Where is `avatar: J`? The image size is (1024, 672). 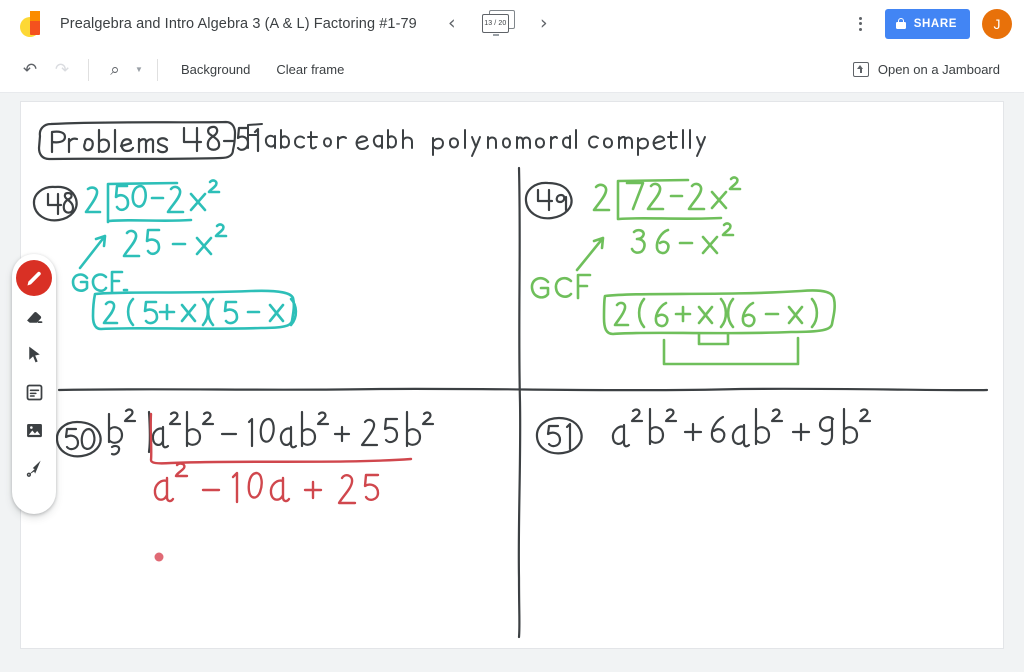
avatar: J is located at coordinates (997, 23).